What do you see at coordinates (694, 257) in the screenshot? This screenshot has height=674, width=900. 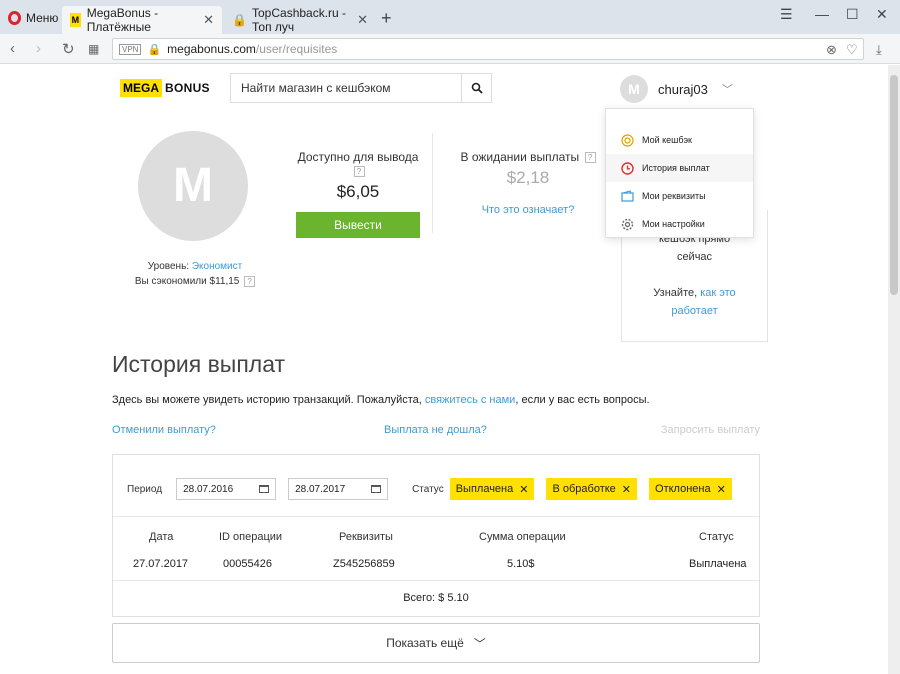 I see `promo-line2: сейчас` at bounding box center [694, 257].